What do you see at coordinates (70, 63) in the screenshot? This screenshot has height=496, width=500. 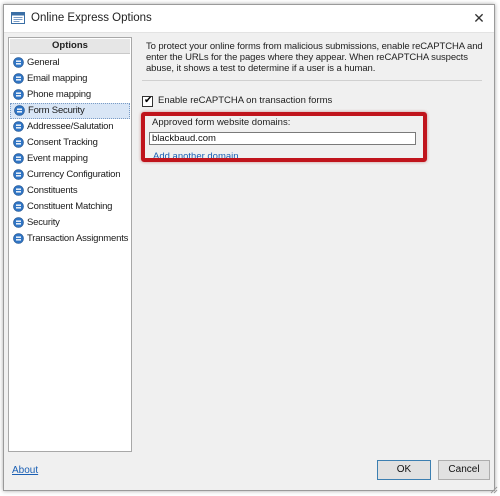 I see `sidebar-item-general: General` at bounding box center [70, 63].